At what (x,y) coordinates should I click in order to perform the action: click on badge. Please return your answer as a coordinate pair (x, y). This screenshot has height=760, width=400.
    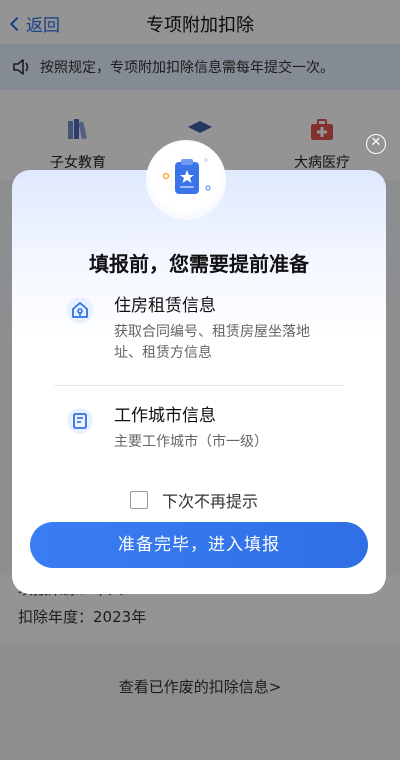
    Looking at the image, I should click on (186, 180).